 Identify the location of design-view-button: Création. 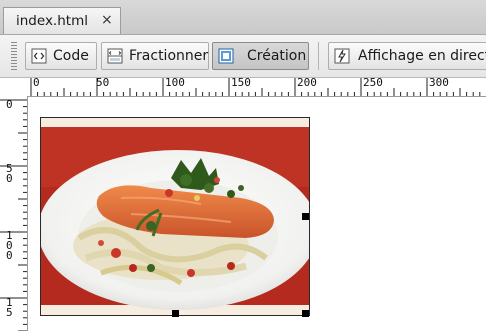
(260, 56).